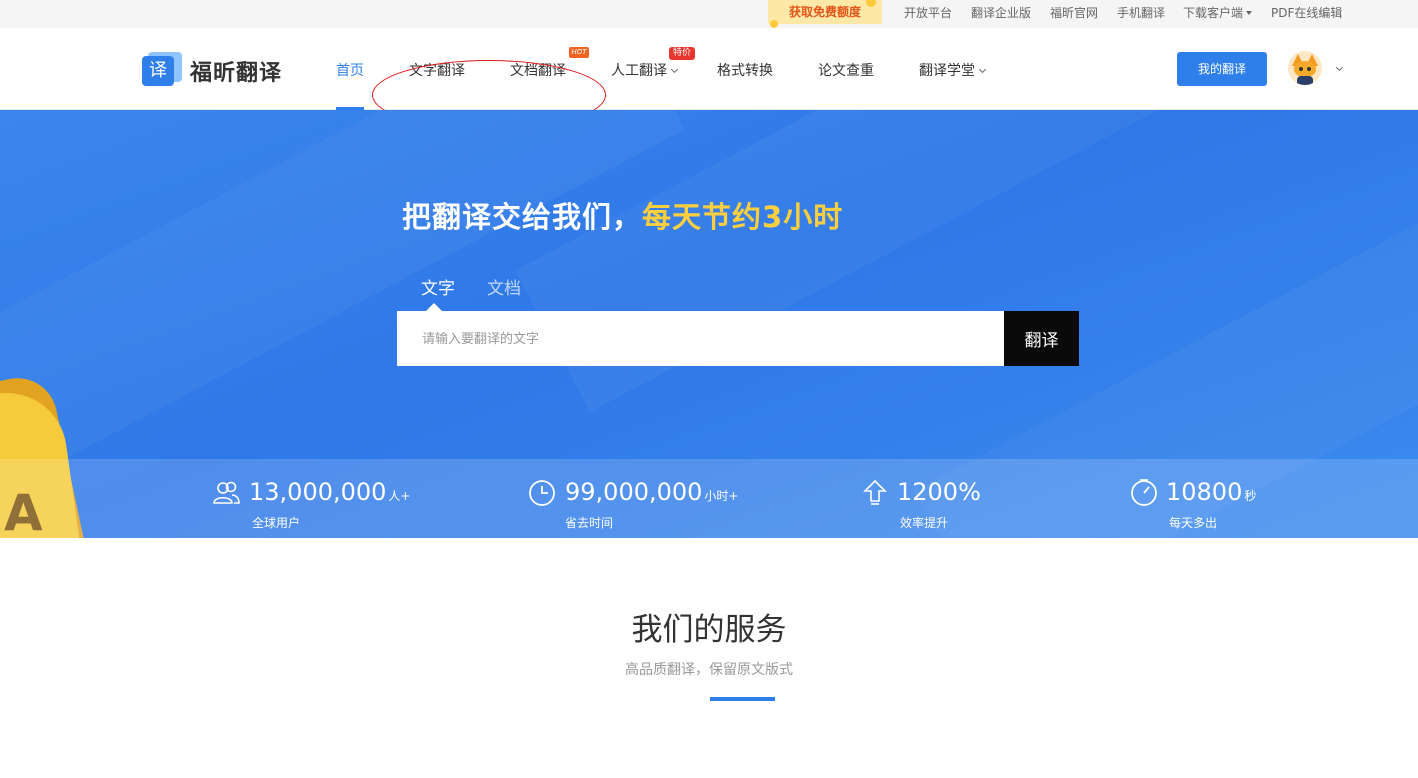  What do you see at coordinates (709, 670) in the screenshot?
I see `services-subtitle: 高品质翻译，保留原文版式` at bounding box center [709, 670].